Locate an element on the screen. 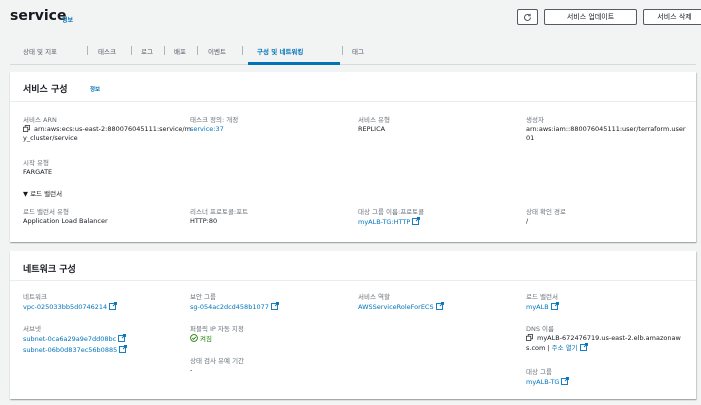 The image size is (701, 405). service-type-label: 서비스 유형 is located at coordinates (374, 120).